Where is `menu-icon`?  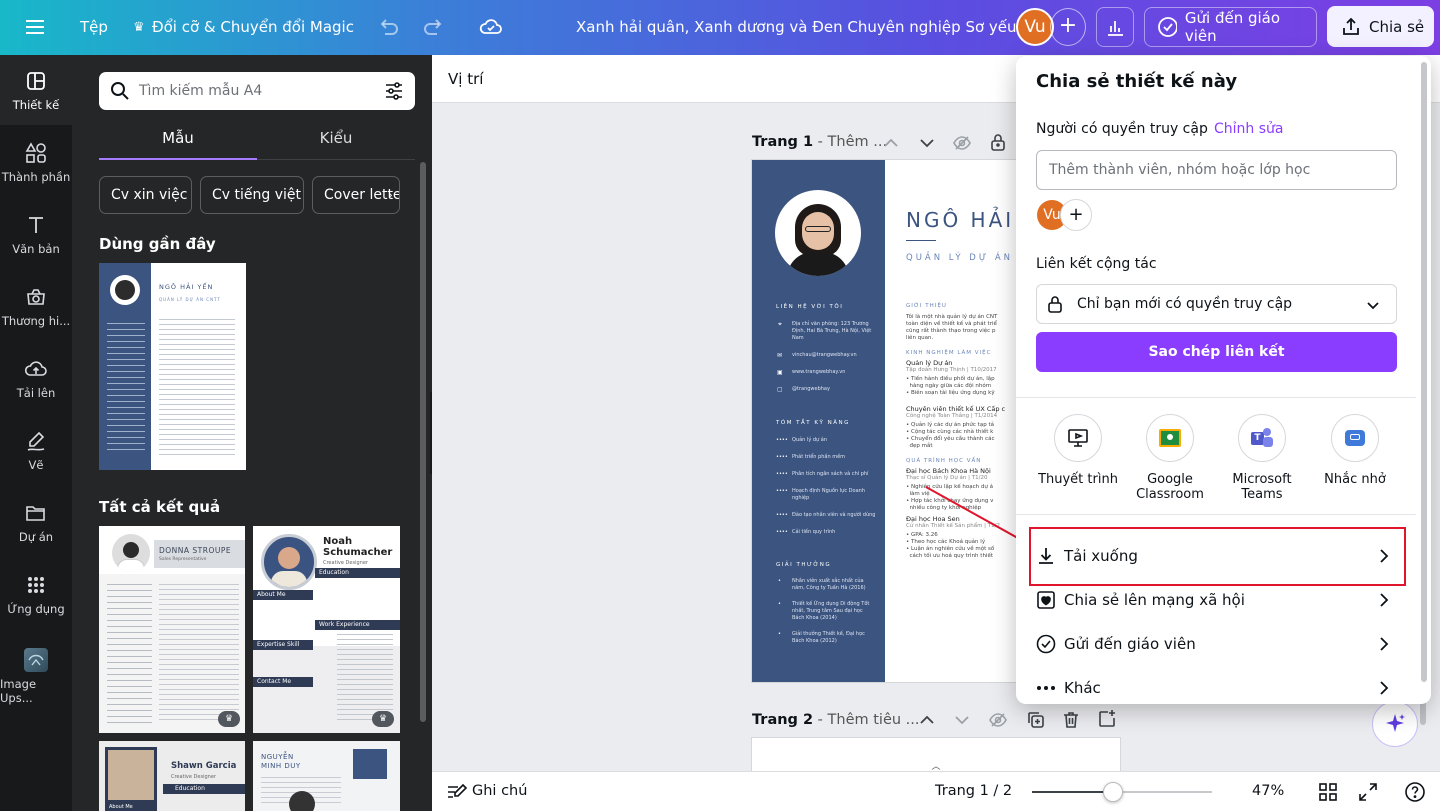 menu-icon is located at coordinates (36, 27).